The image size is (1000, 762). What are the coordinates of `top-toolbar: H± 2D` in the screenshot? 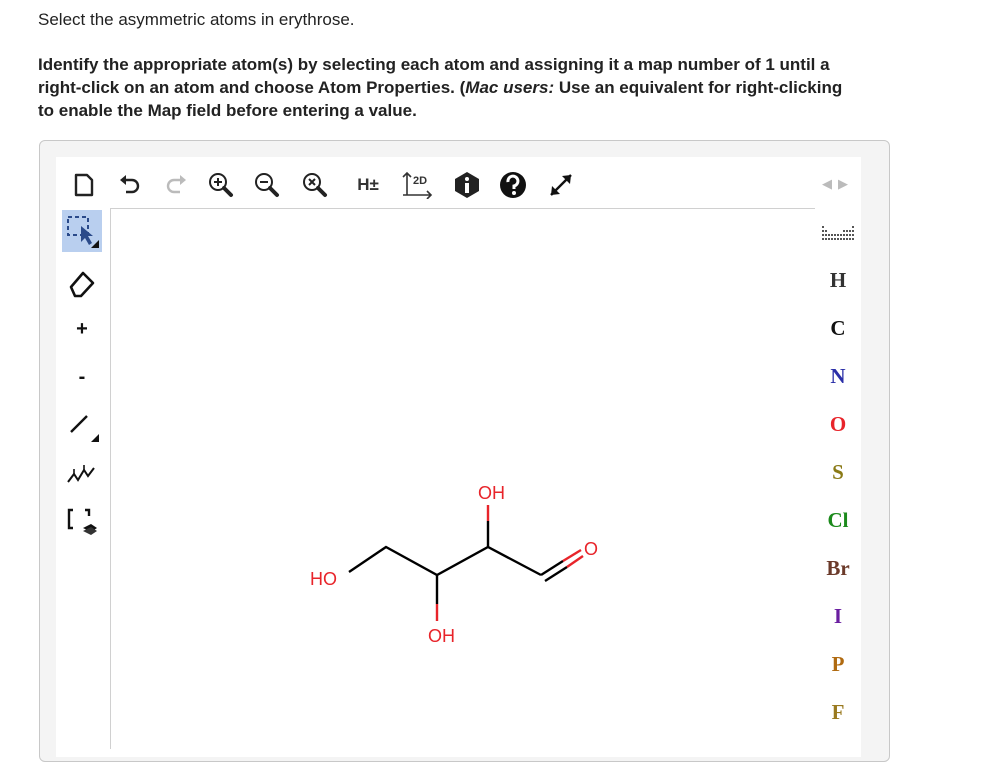 It's located at (458, 184).